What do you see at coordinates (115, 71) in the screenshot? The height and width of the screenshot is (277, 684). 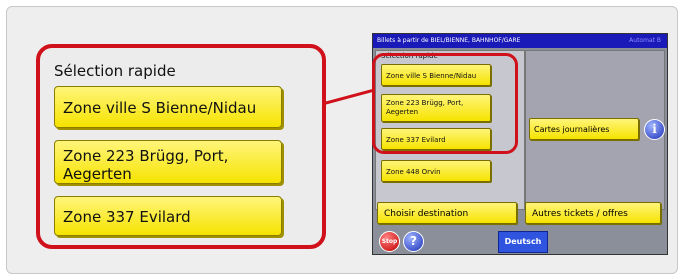 I see `zoomed-quick-selection-title: Sélection rapide` at bounding box center [115, 71].